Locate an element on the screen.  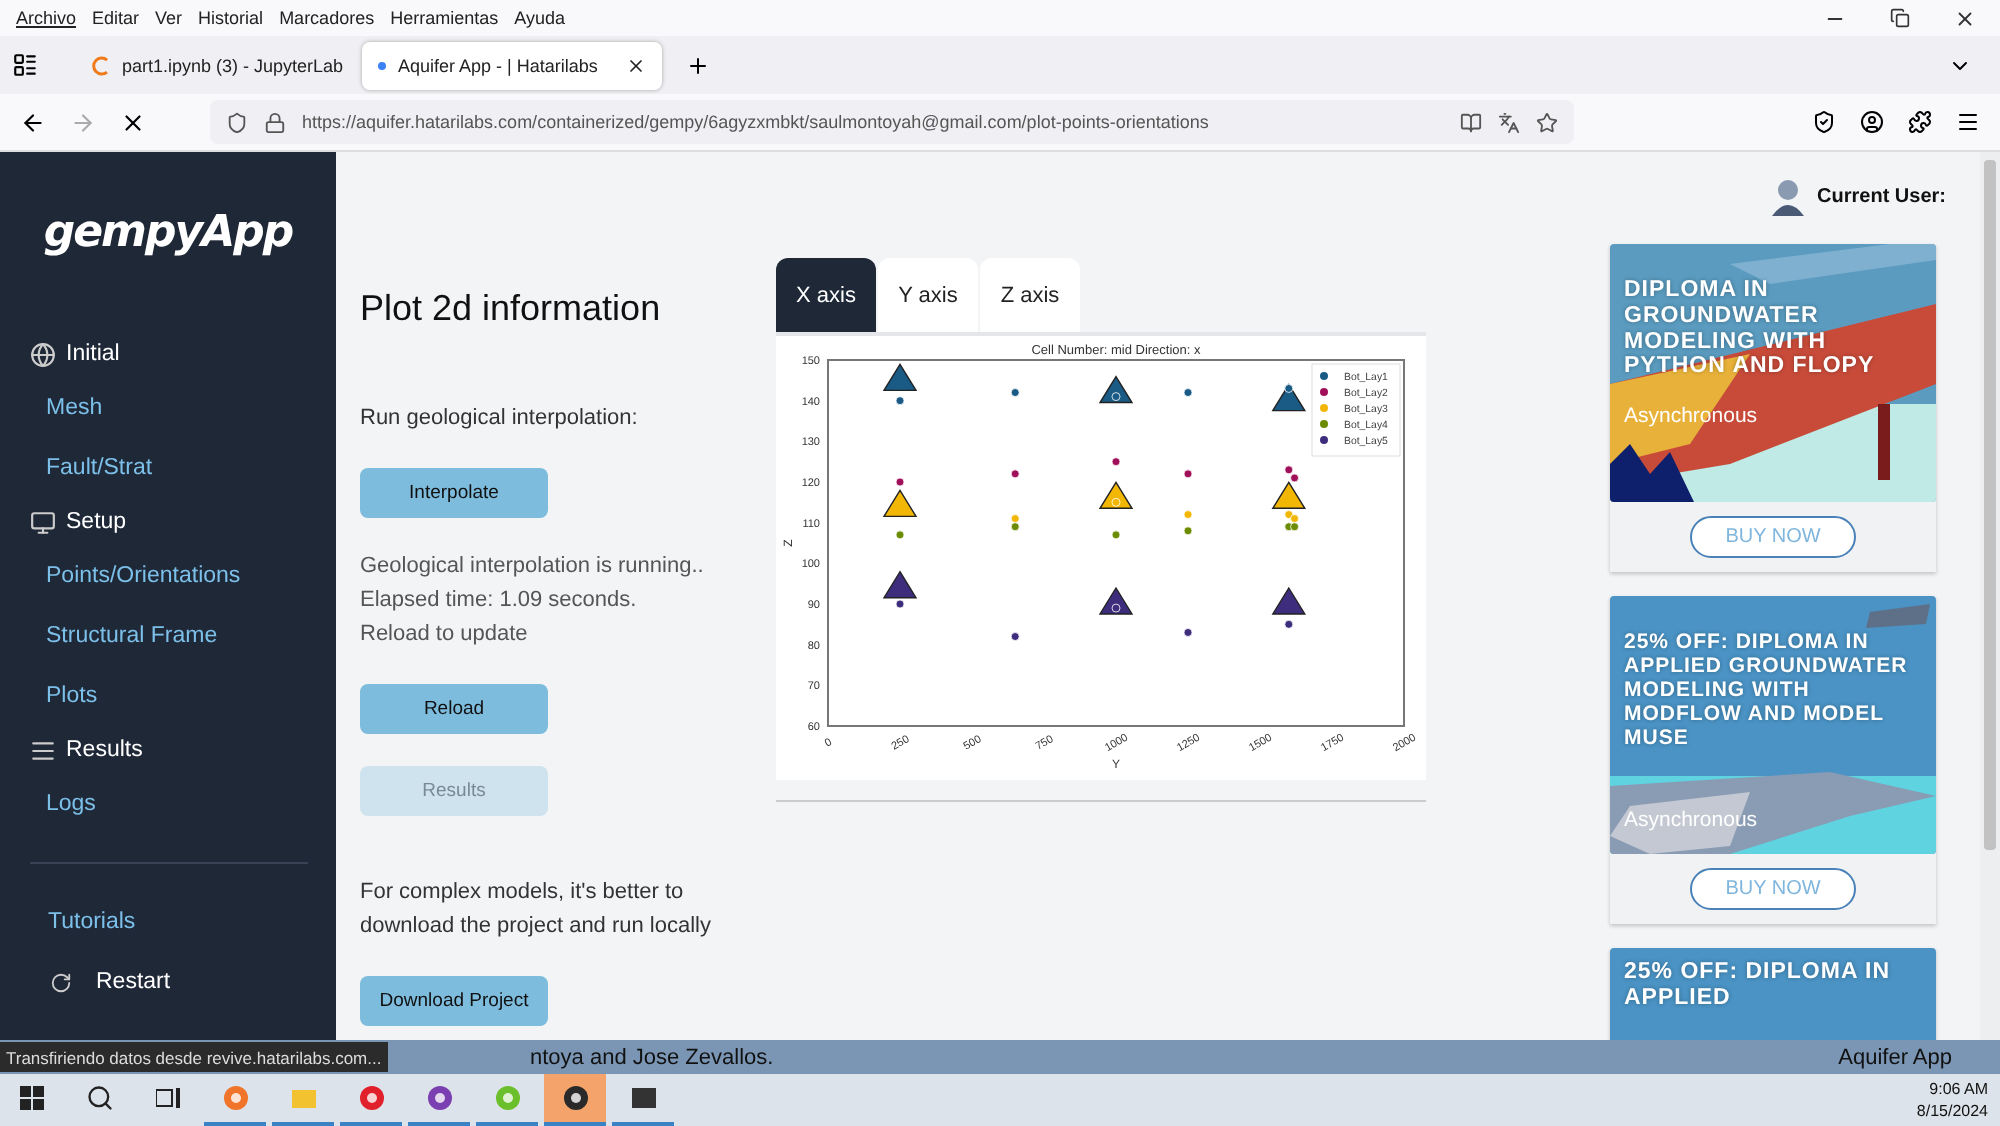
lock-icon is located at coordinates (275, 122).